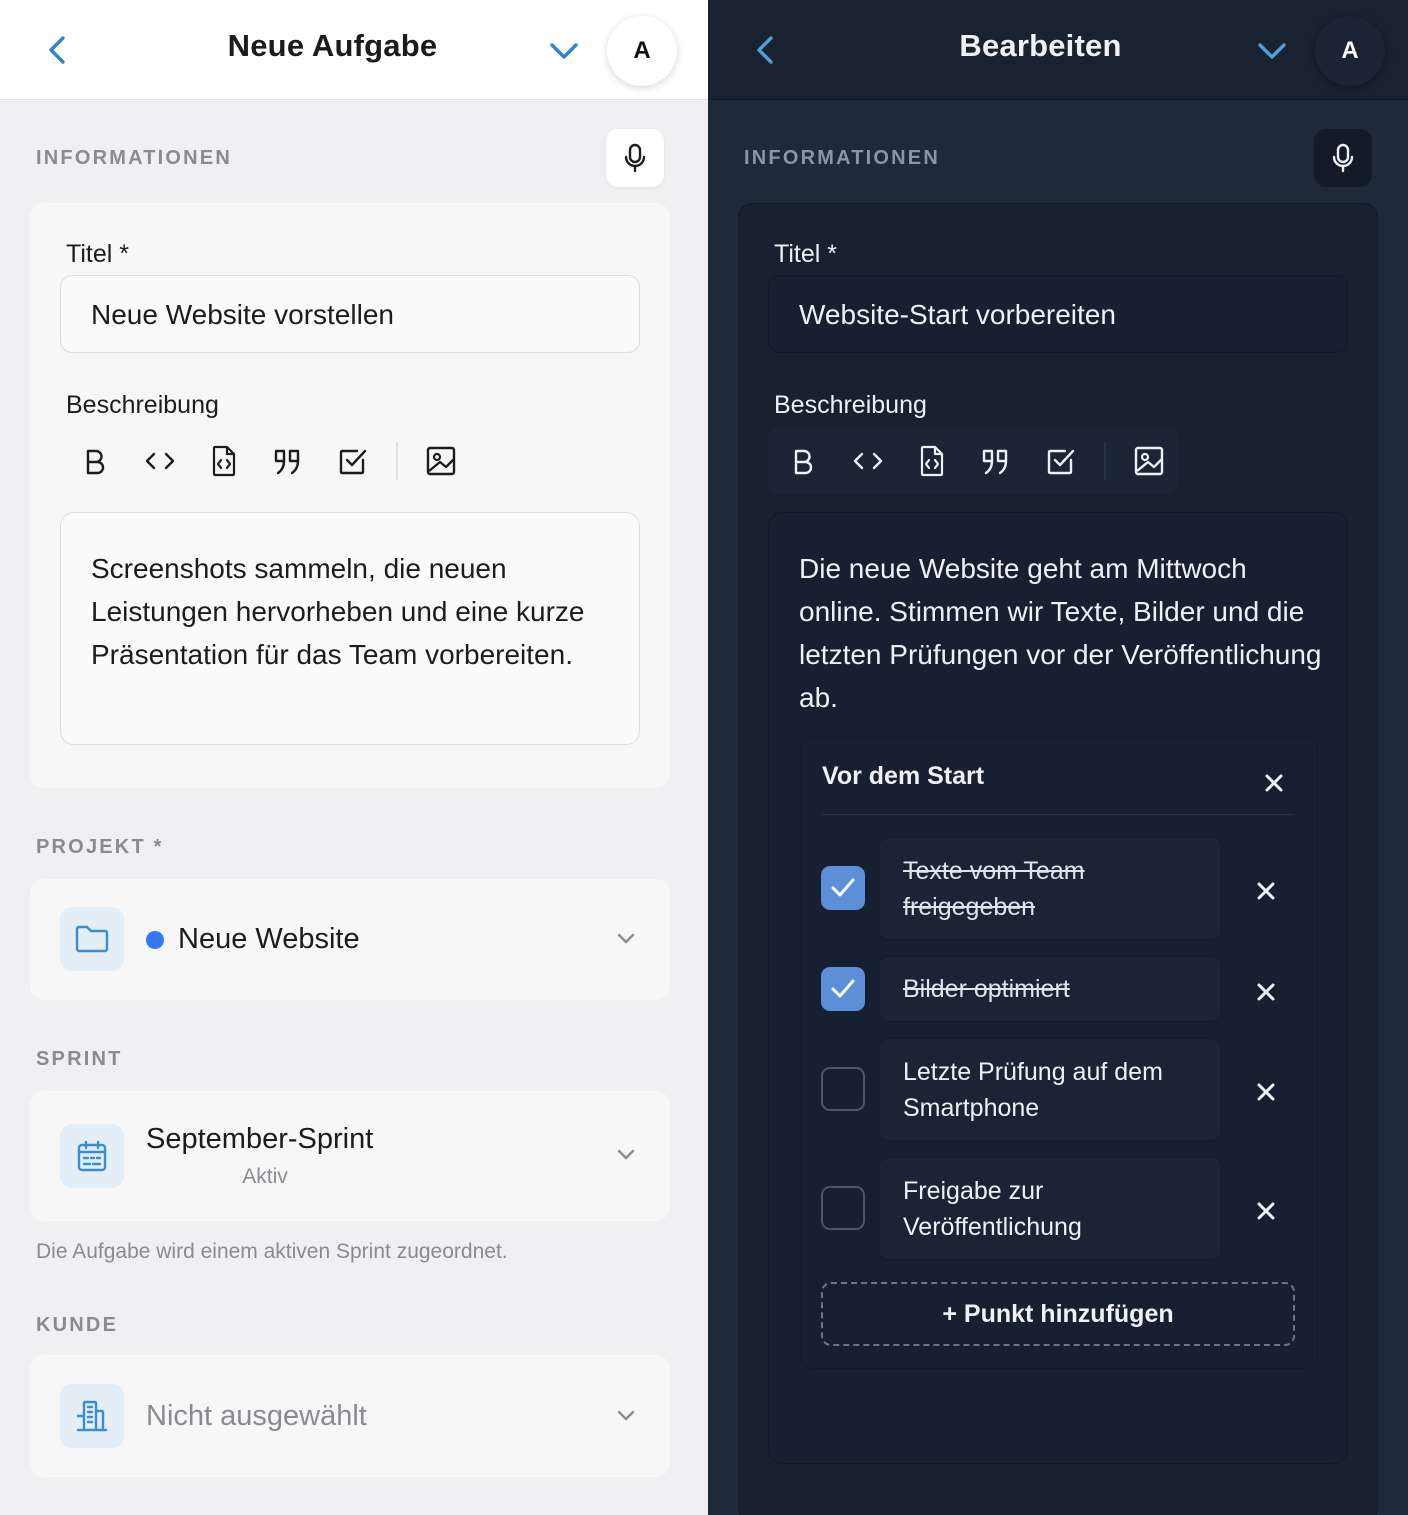 Image resolution: width=1408 pixels, height=1515 pixels. What do you see at coordinates (957, 314) in the screenshot?
I see `title-input-value: Website-Start vorbereiten` at bounding box center [957, 314].